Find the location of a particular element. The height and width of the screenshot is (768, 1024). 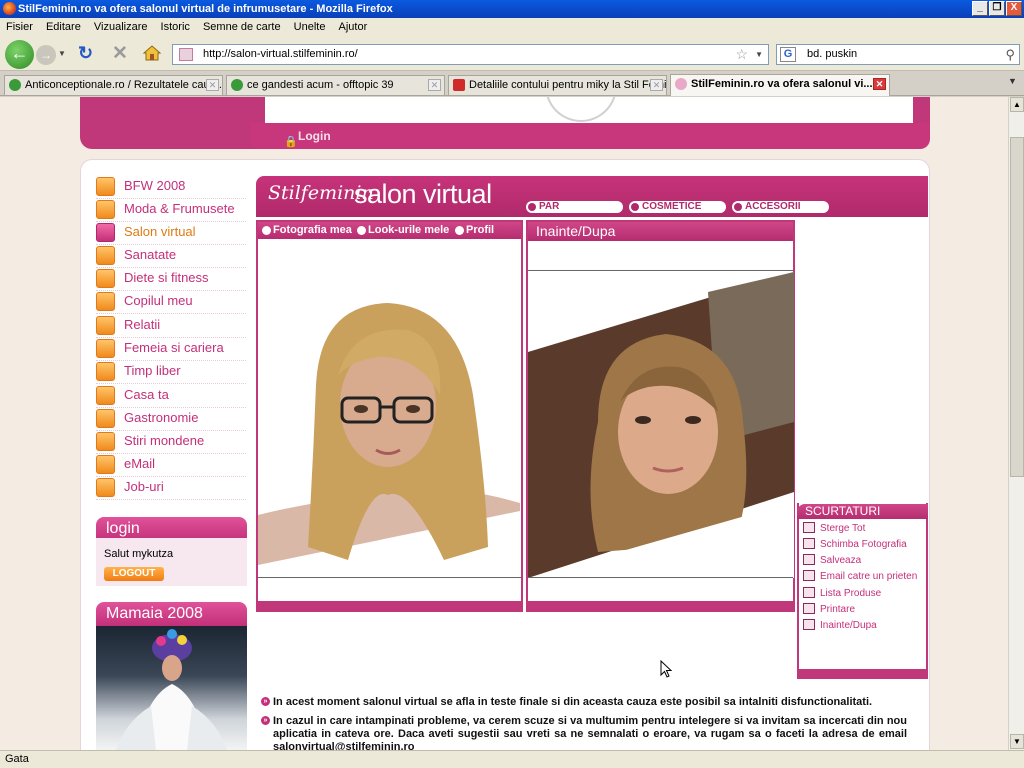

menu-istoric: Istoric is located at coordinates (175, 27).